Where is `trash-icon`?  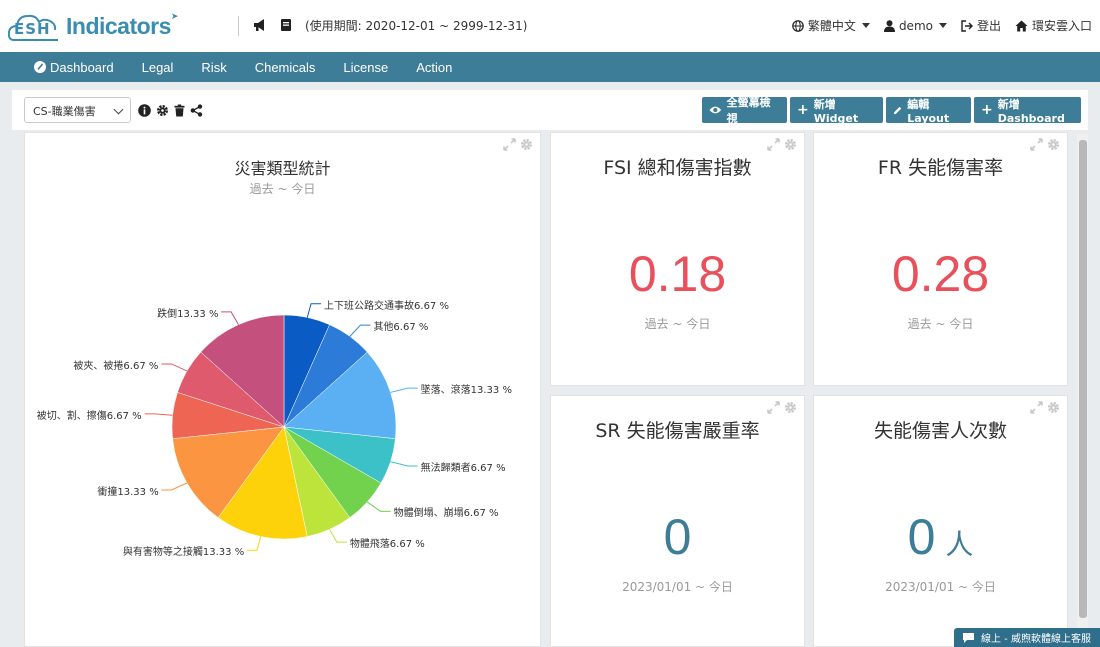 trash-icon is located at coordinates (179, 110).